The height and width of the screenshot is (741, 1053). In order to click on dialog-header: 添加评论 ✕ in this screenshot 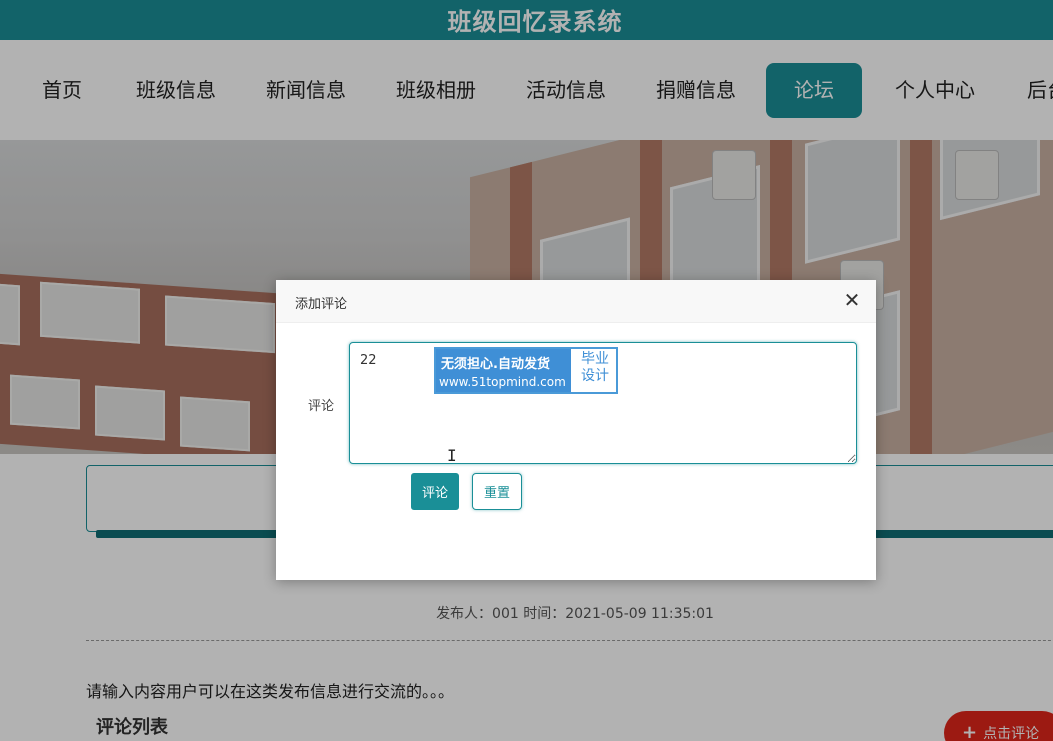, I will do `click(576, 301)`.